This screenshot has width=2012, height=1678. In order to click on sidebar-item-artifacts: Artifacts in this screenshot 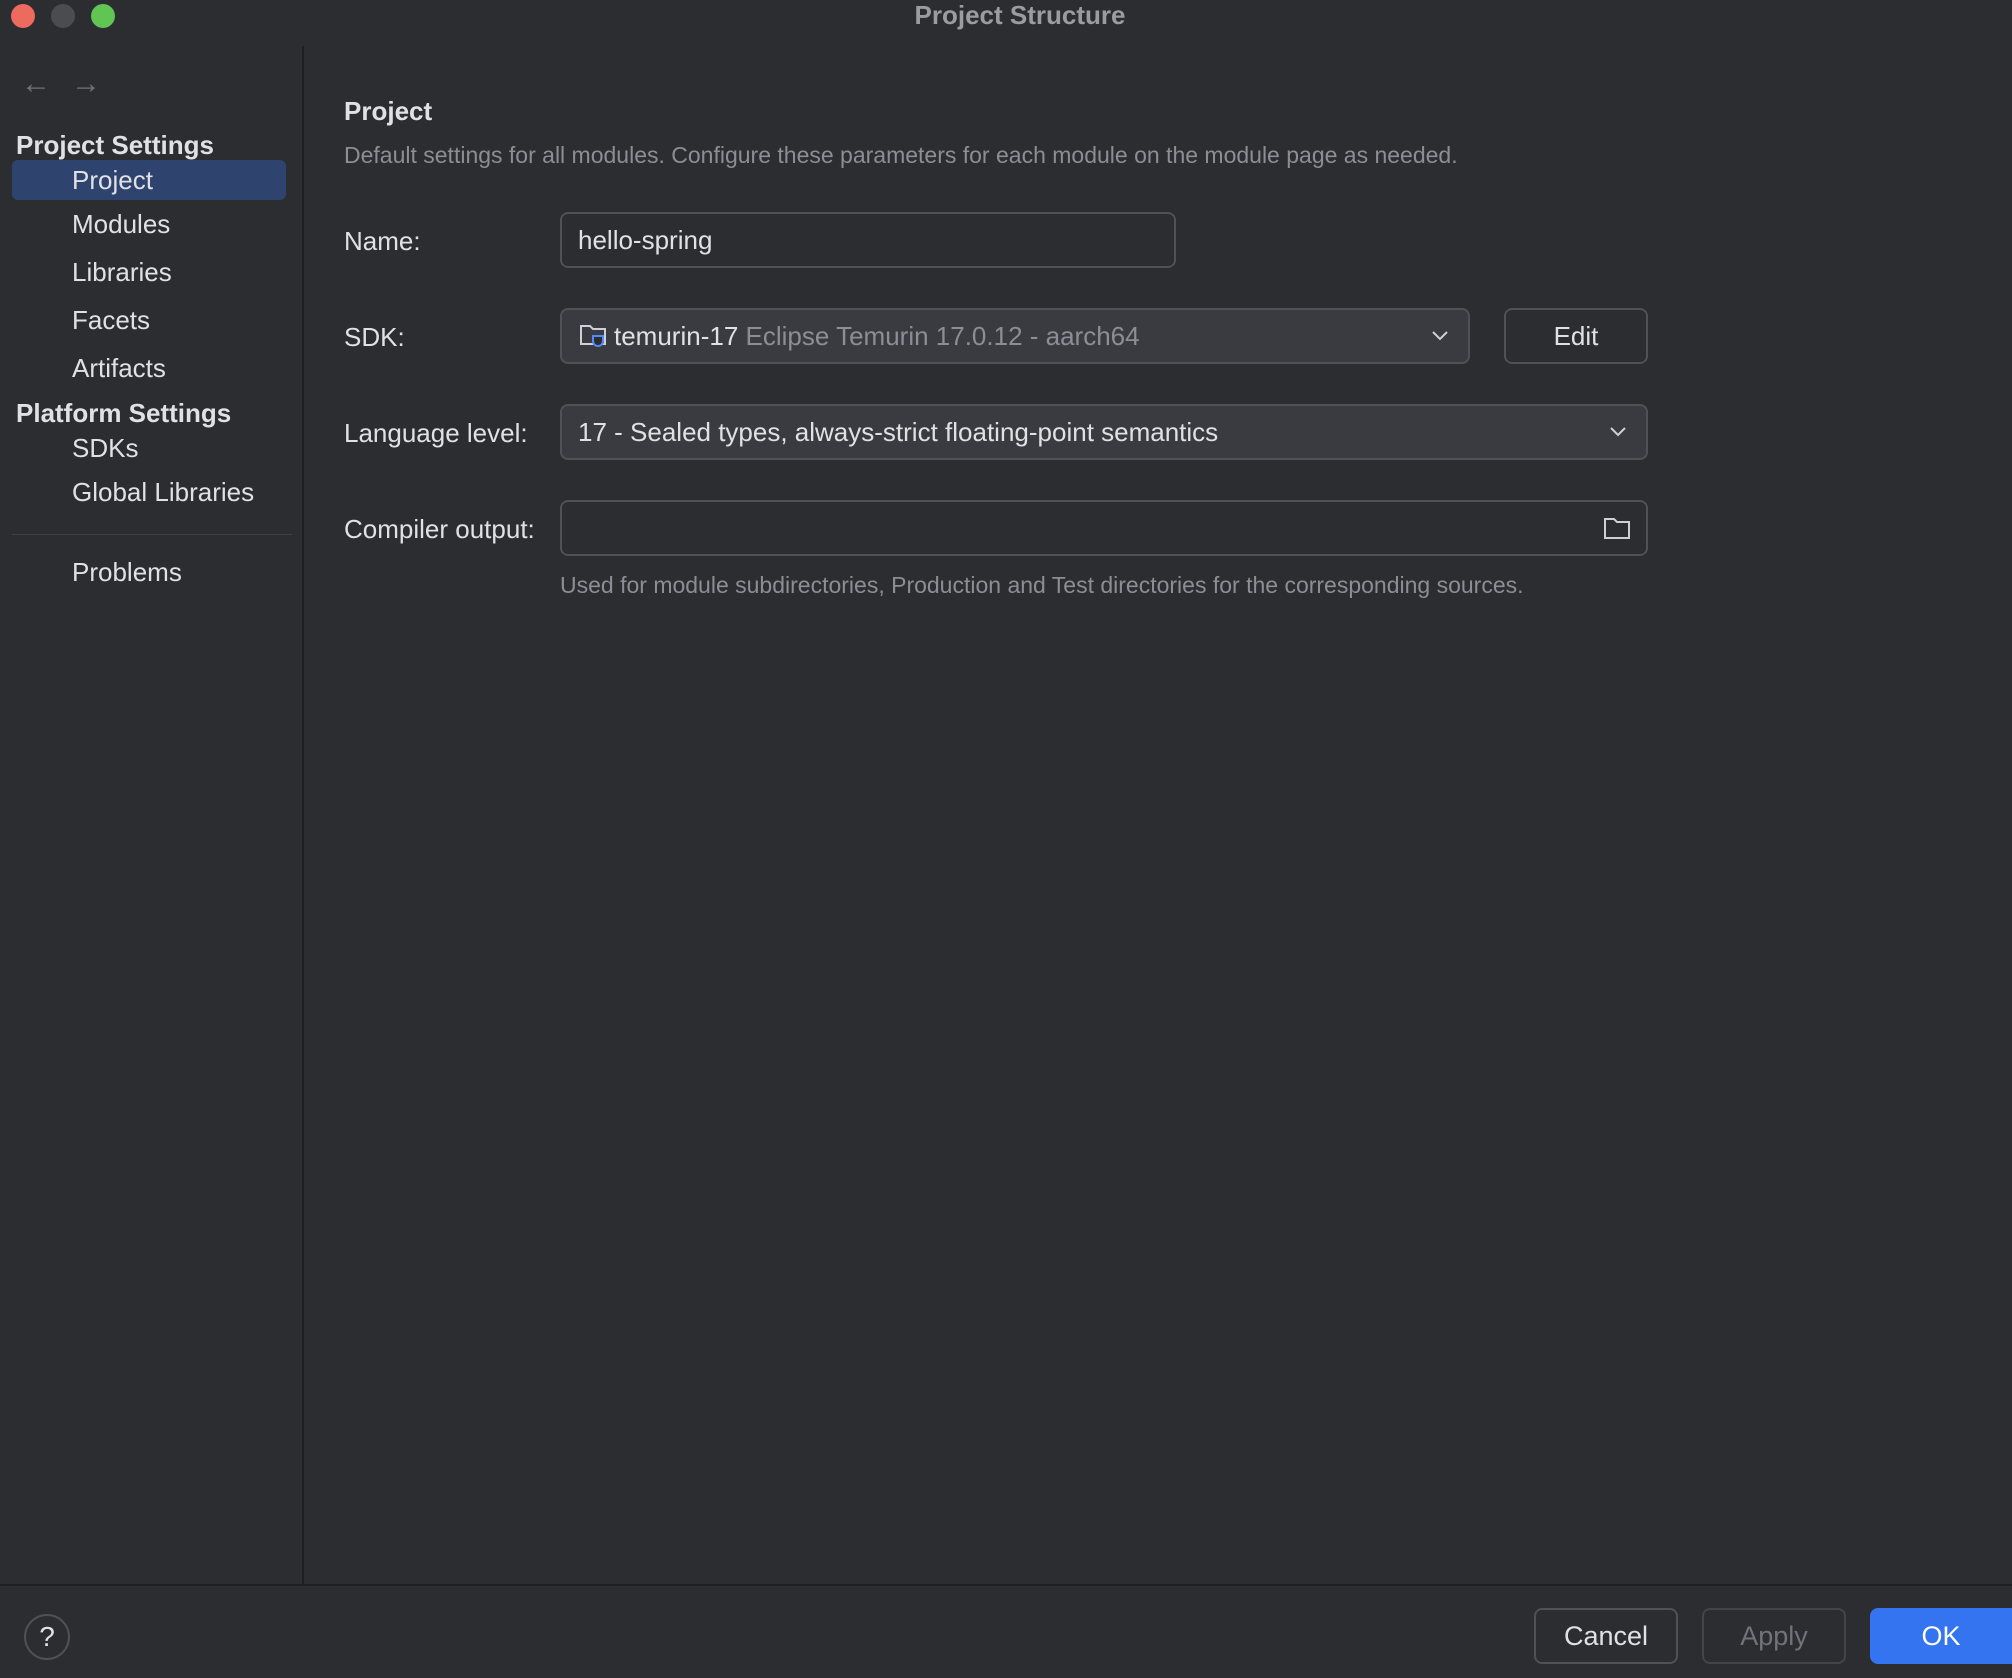, I will do `click(149, 368)`.